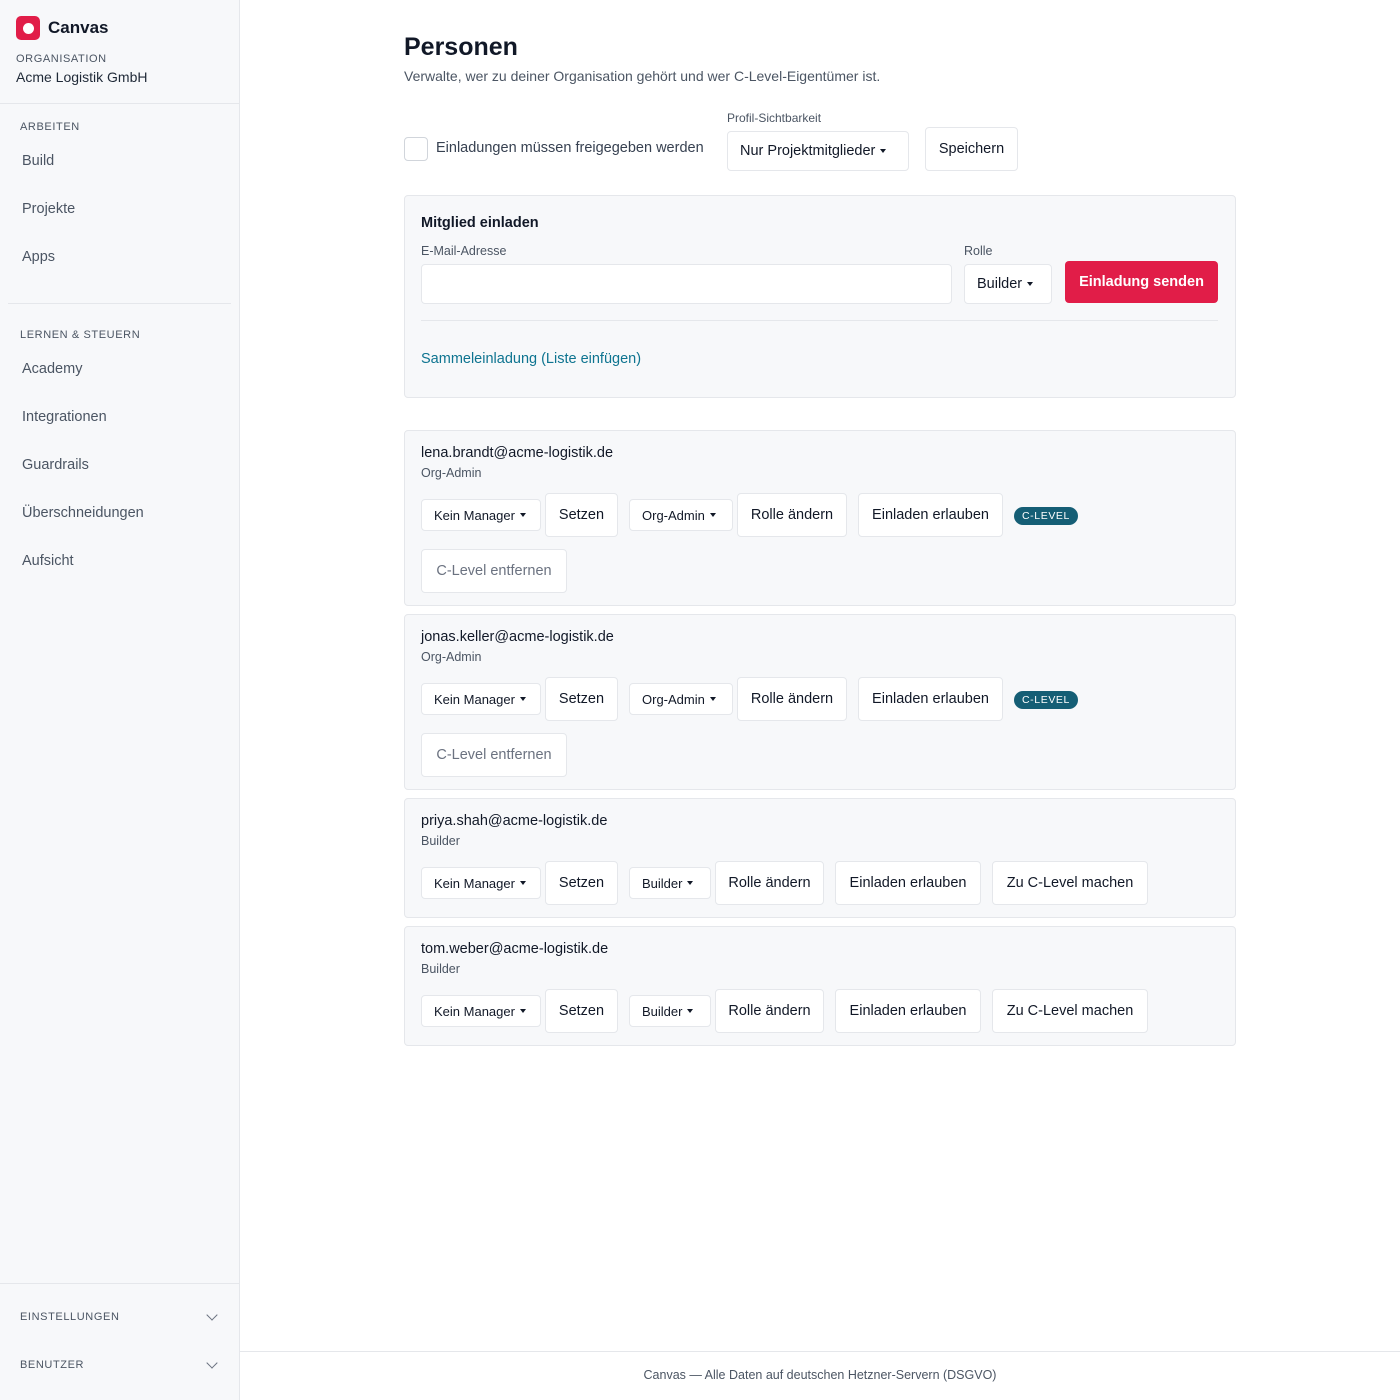 This screenshot has height=1400, width=1400. Describe the element at coordinates (531, 359) in the screenshot. I see `bulk-invite-link: Sammeleinladung (Liste einfügen)` at that location.